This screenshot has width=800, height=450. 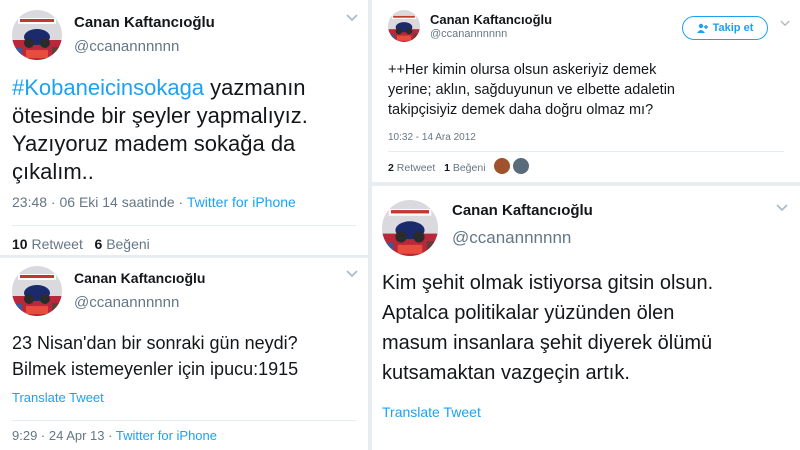 I want to click on retweet-count: 10, so click(x=20, y=244).